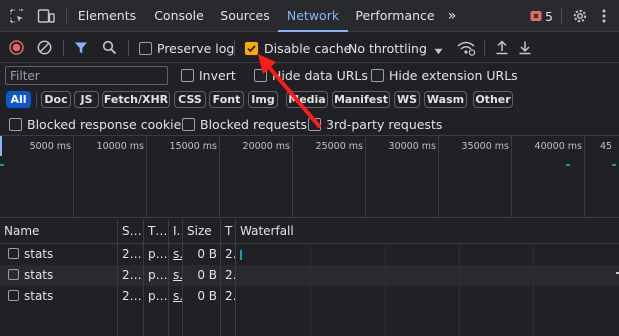  I want to click on preserve-log-label: Preserve log, so click(195, 48).